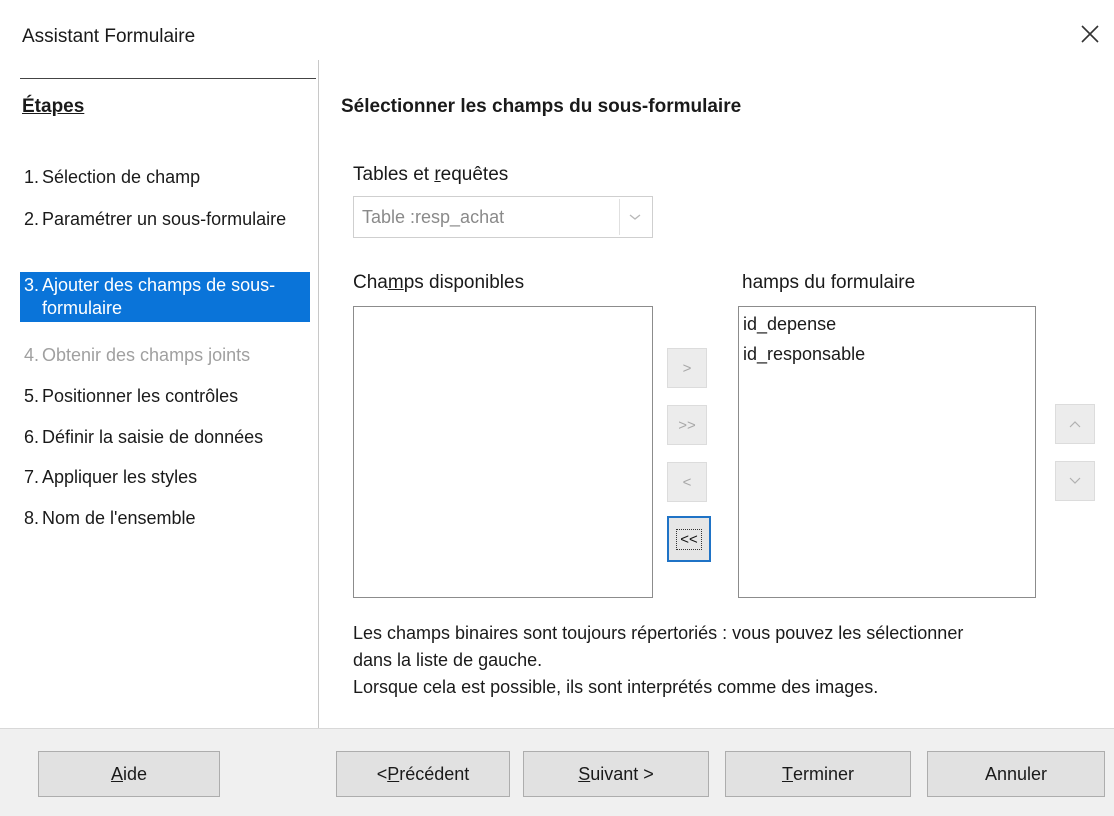 Image resolution: width=1114 pixels, height=816 pixels. I want to click on step-number: 2., so click(32, 219).